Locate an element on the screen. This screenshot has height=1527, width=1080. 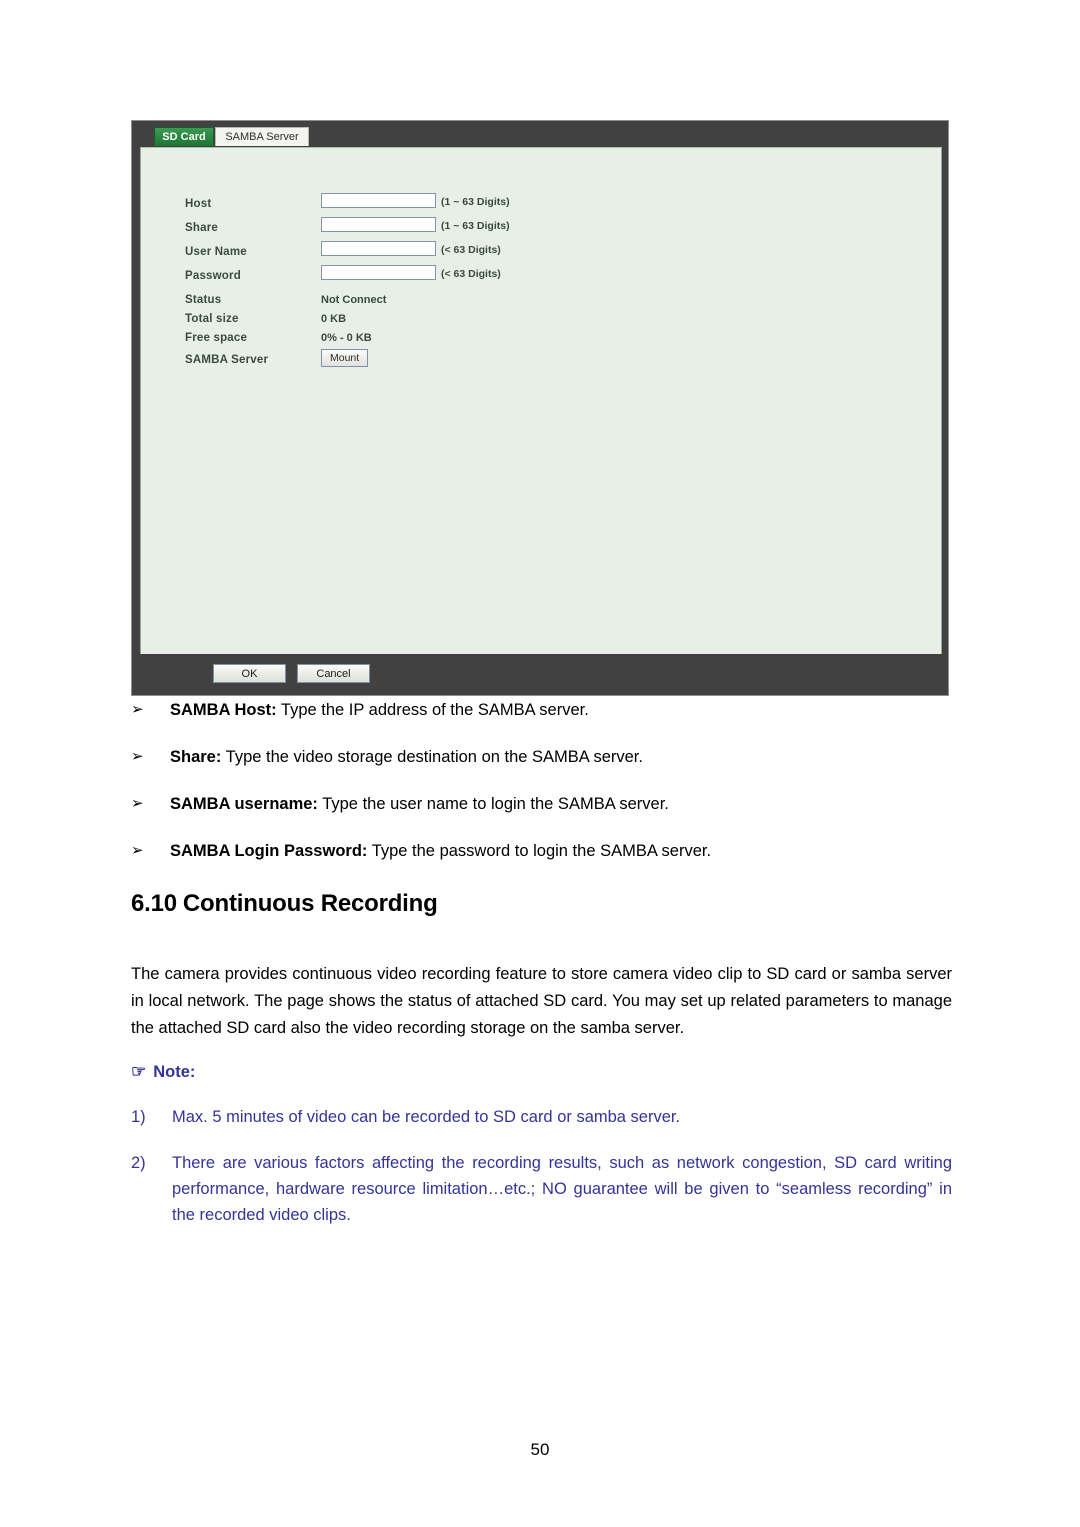
section-number: 6.10 is located at coordinates (154, 903).